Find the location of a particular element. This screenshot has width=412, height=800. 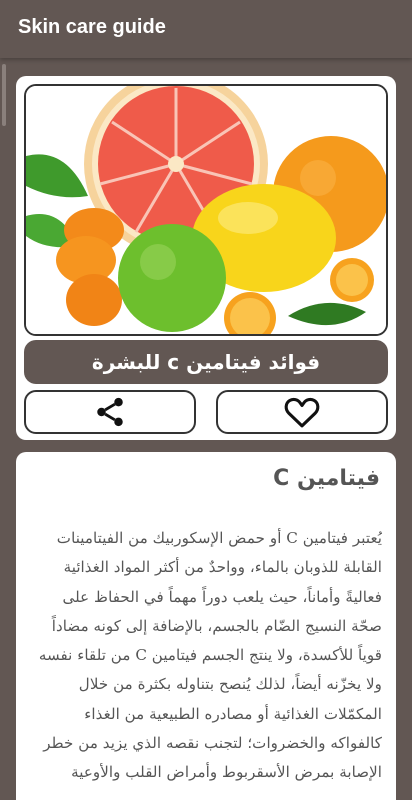

share-icon is located at coordinates (110, 412).